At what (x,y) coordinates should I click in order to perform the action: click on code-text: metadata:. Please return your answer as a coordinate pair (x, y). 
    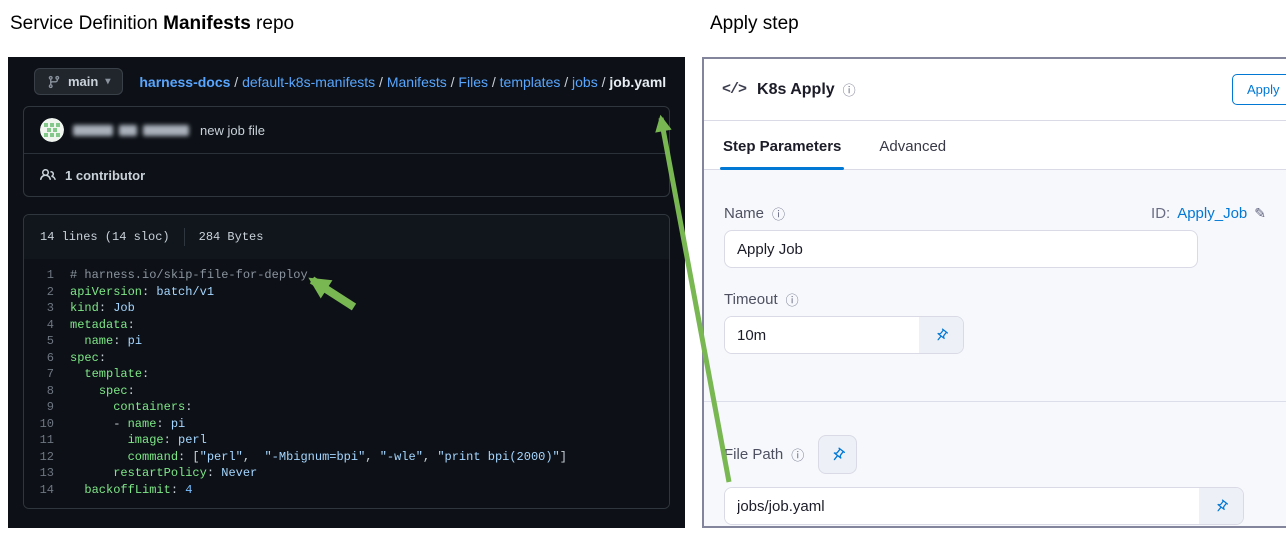
    Looking at the image, I should click on (102, 324).